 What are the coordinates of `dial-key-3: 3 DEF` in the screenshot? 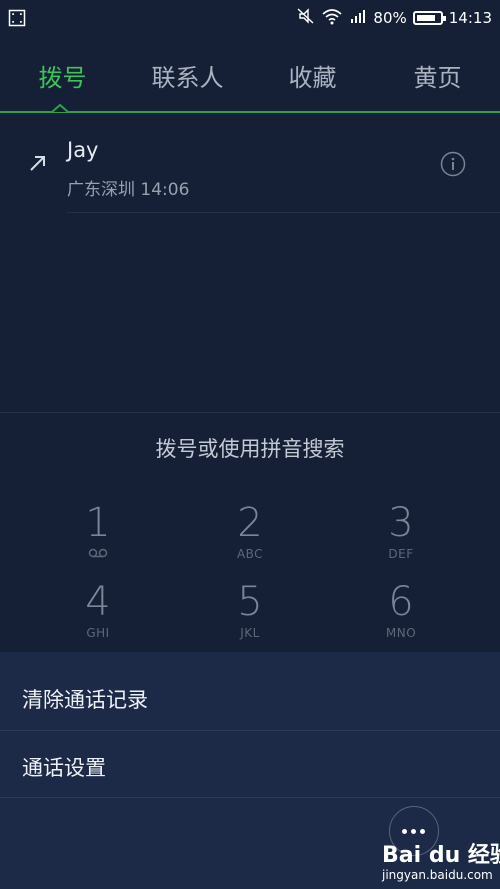 It's located at (401, 541).